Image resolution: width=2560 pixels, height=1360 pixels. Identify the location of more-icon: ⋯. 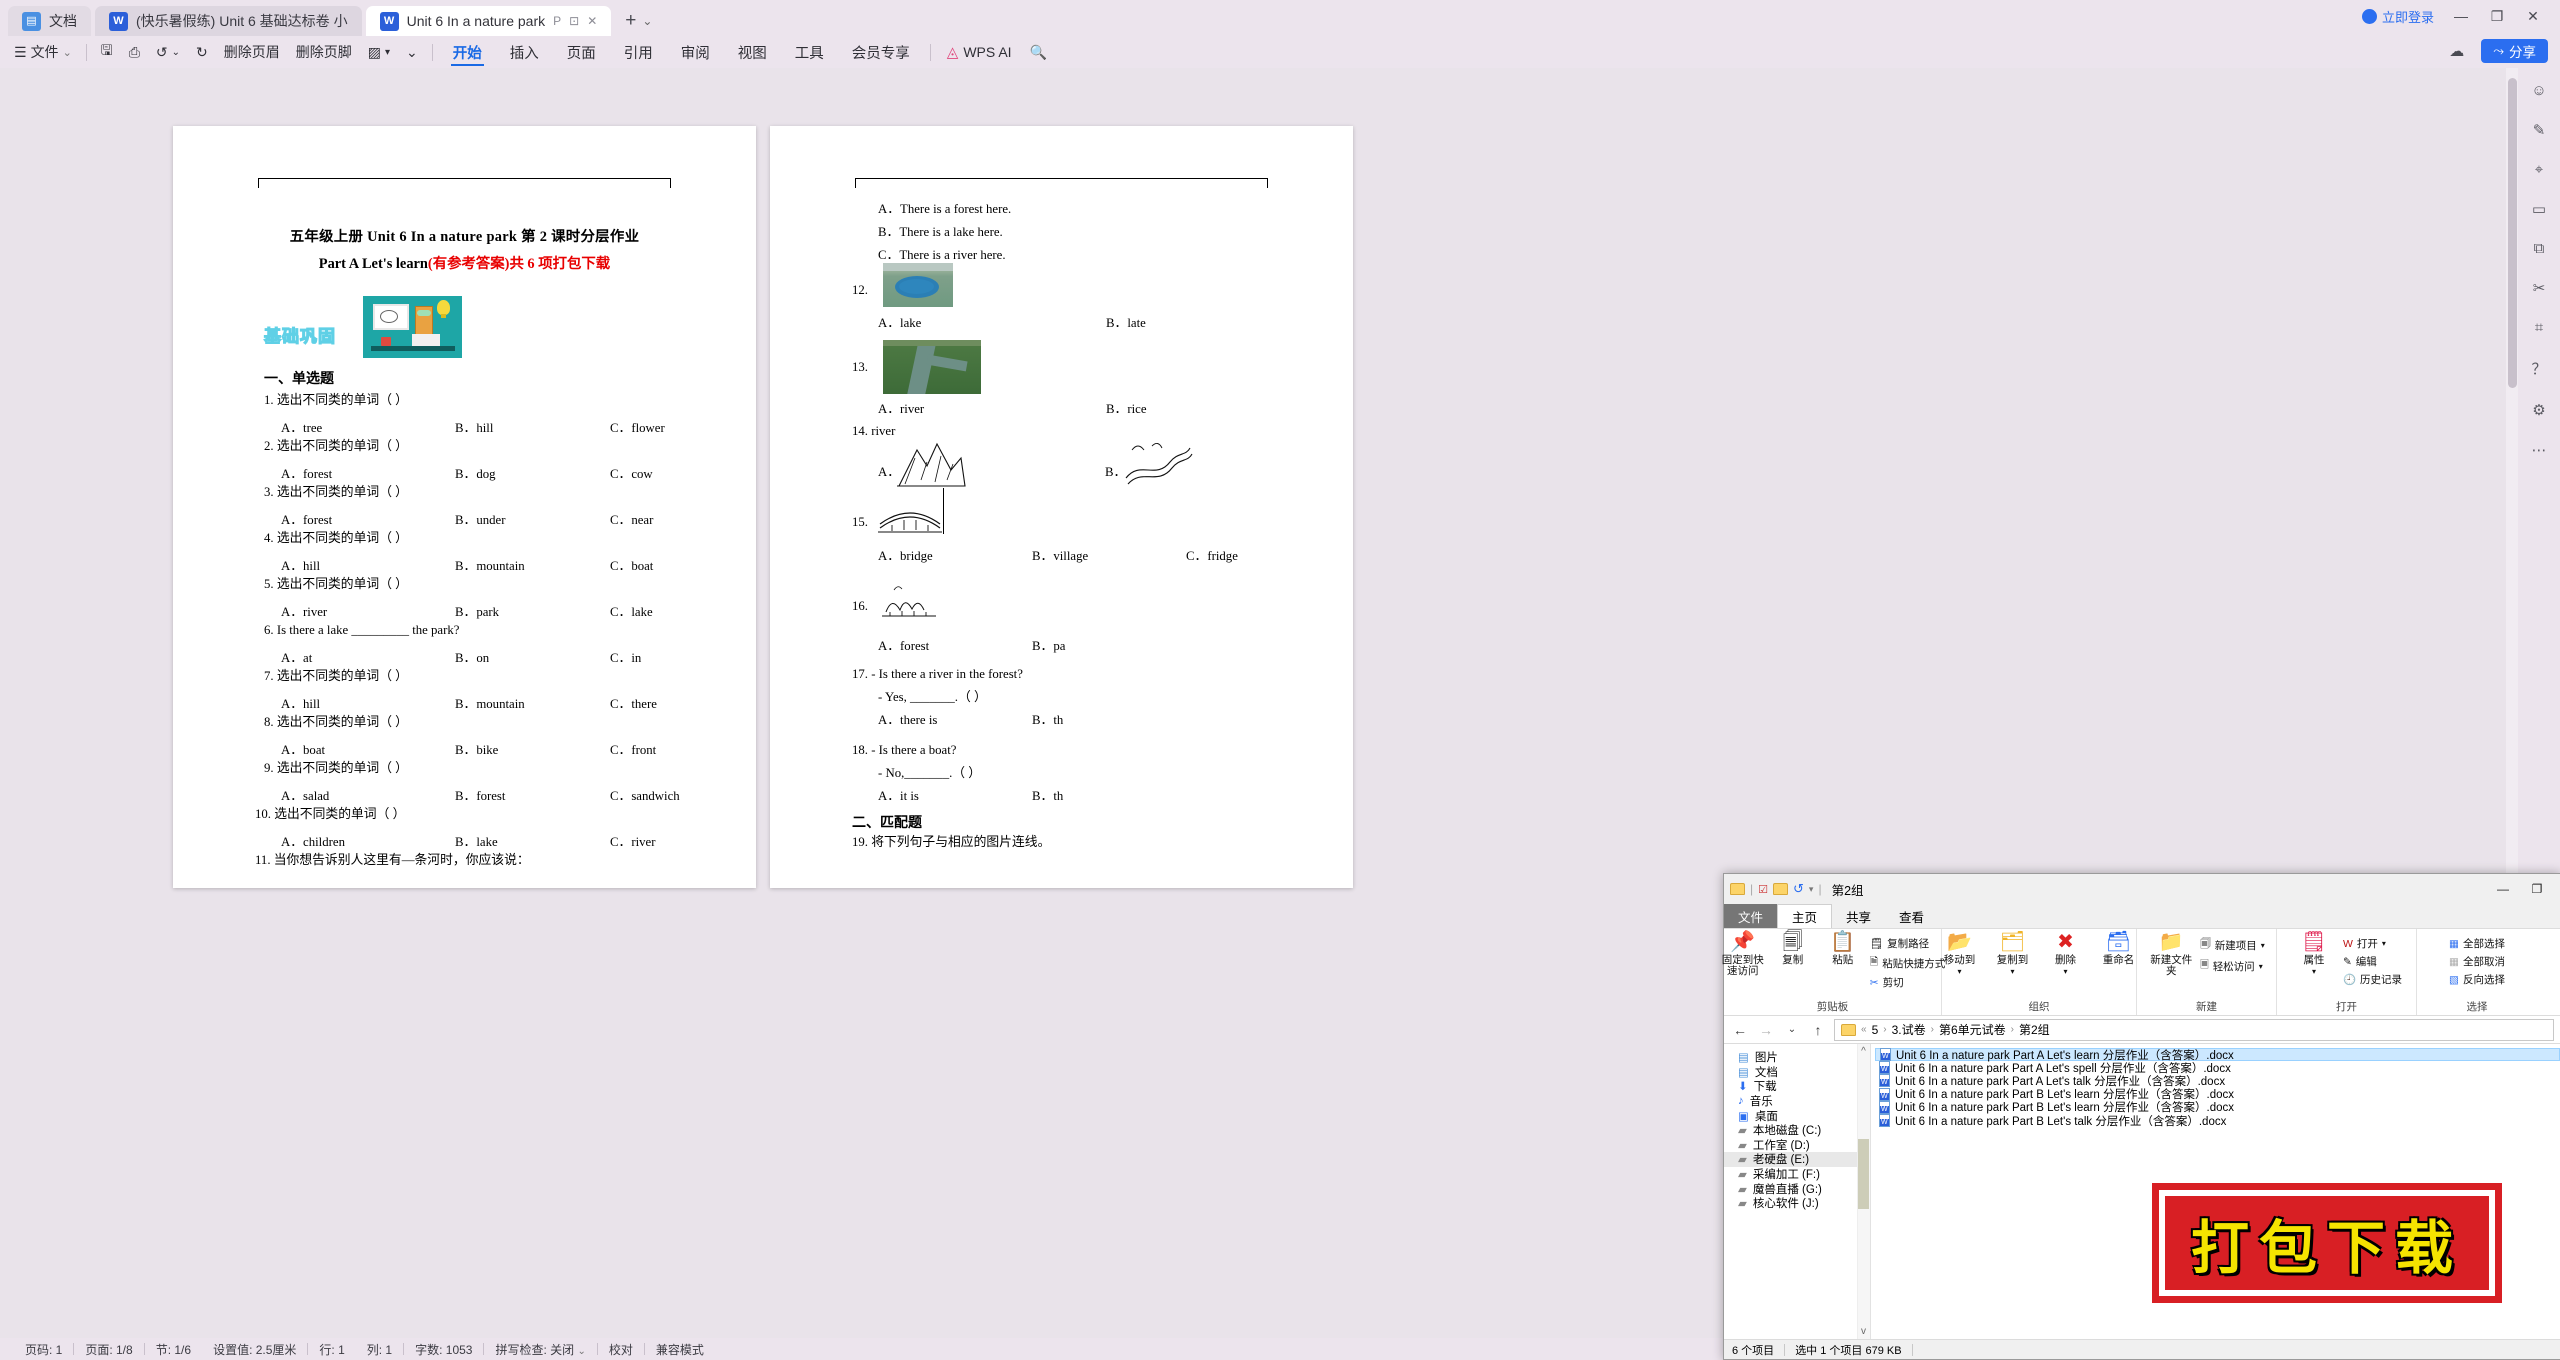
(2539, 450).